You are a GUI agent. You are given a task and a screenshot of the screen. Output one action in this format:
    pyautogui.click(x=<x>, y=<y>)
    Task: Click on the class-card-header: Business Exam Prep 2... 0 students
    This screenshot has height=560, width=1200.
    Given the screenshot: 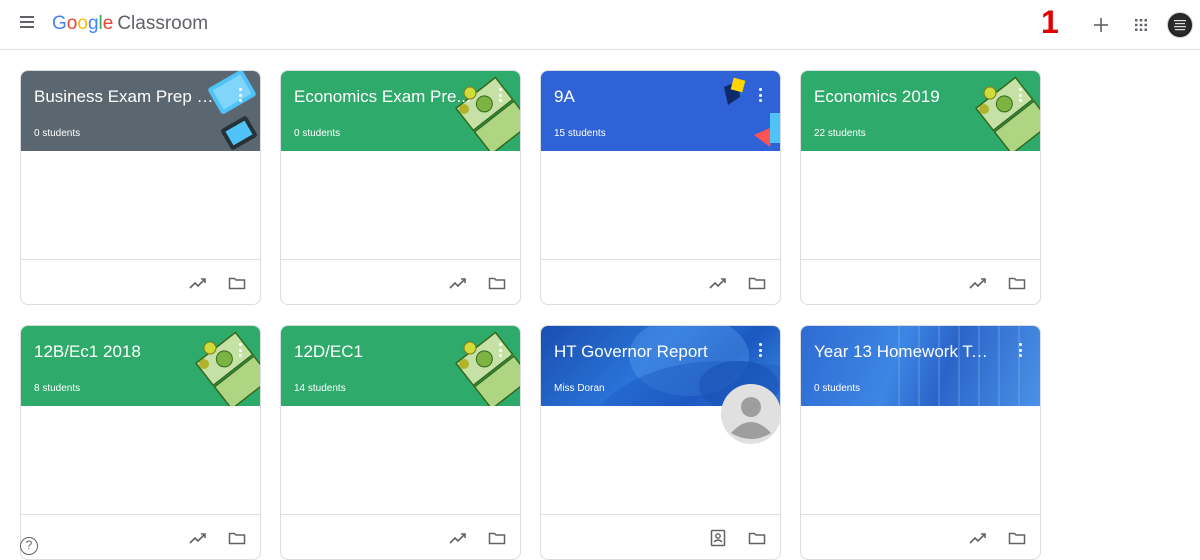 What is the action you would take?
    pyautogui.click(x=140, y=111)
    